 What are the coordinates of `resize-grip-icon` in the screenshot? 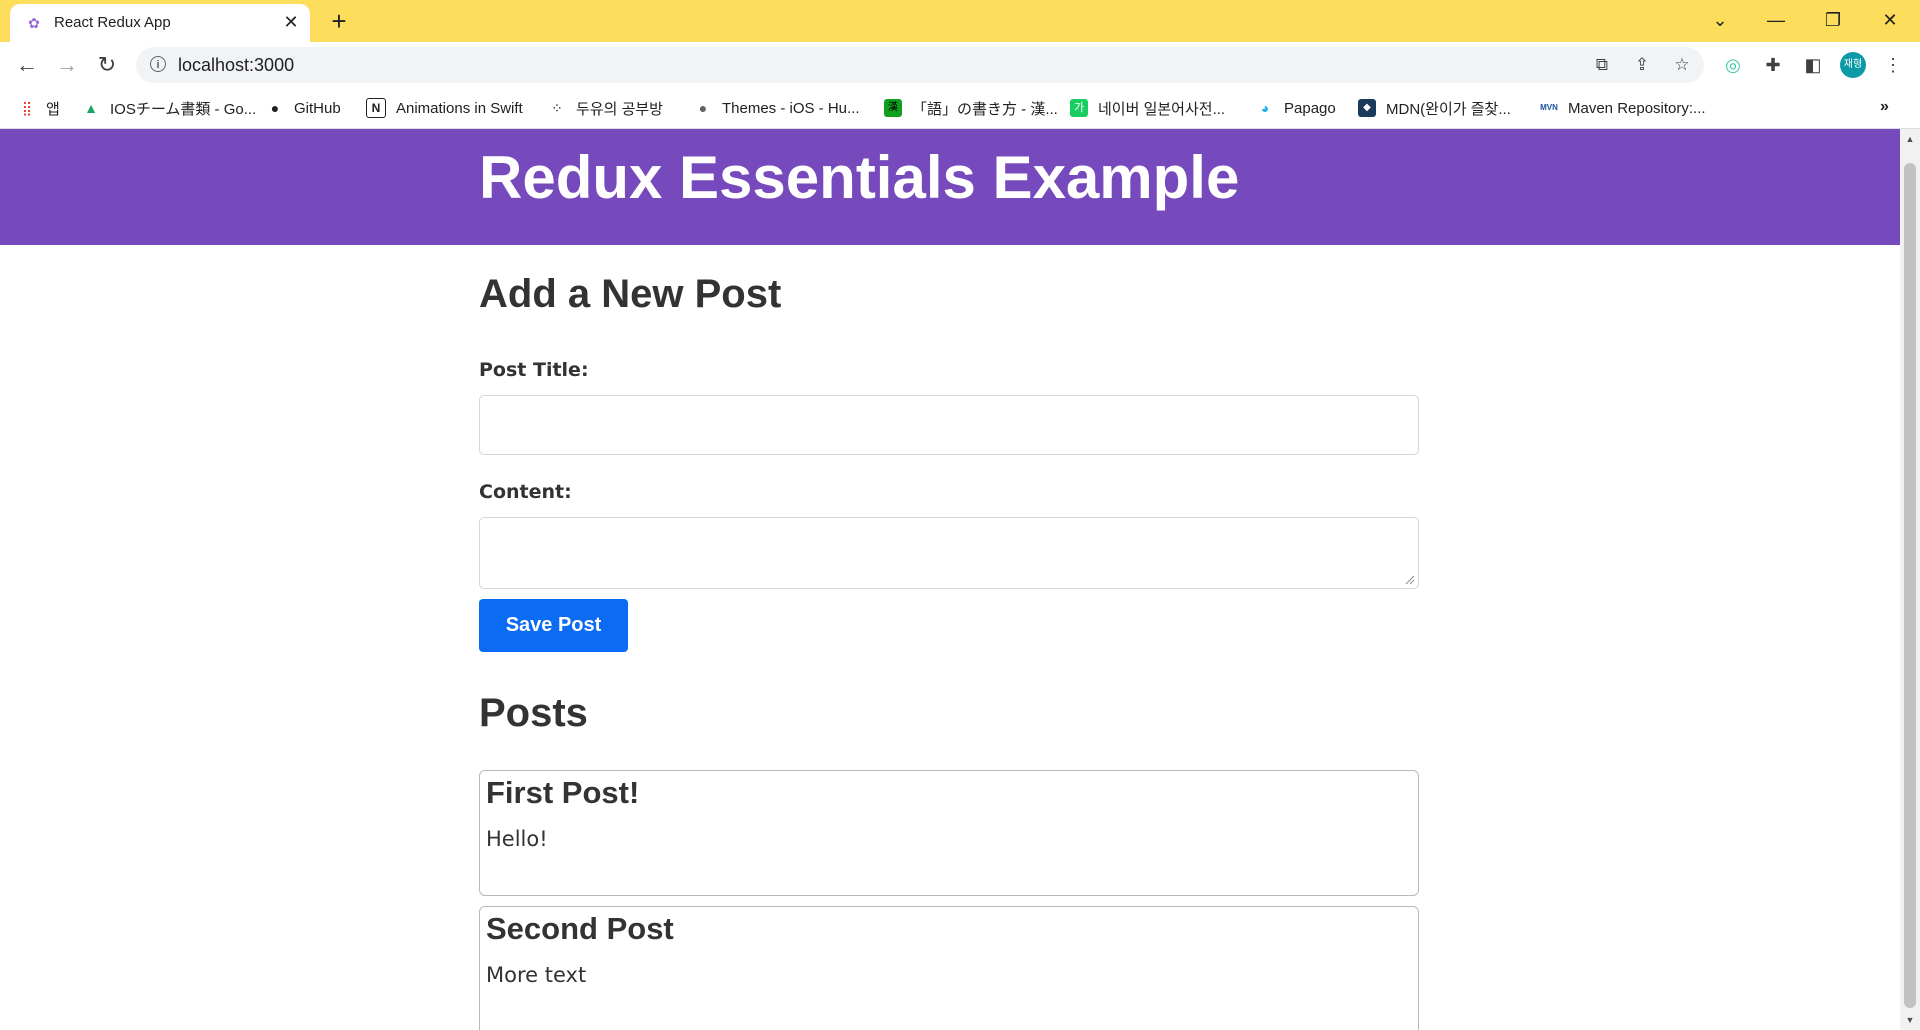 It's located at (1410, 580).